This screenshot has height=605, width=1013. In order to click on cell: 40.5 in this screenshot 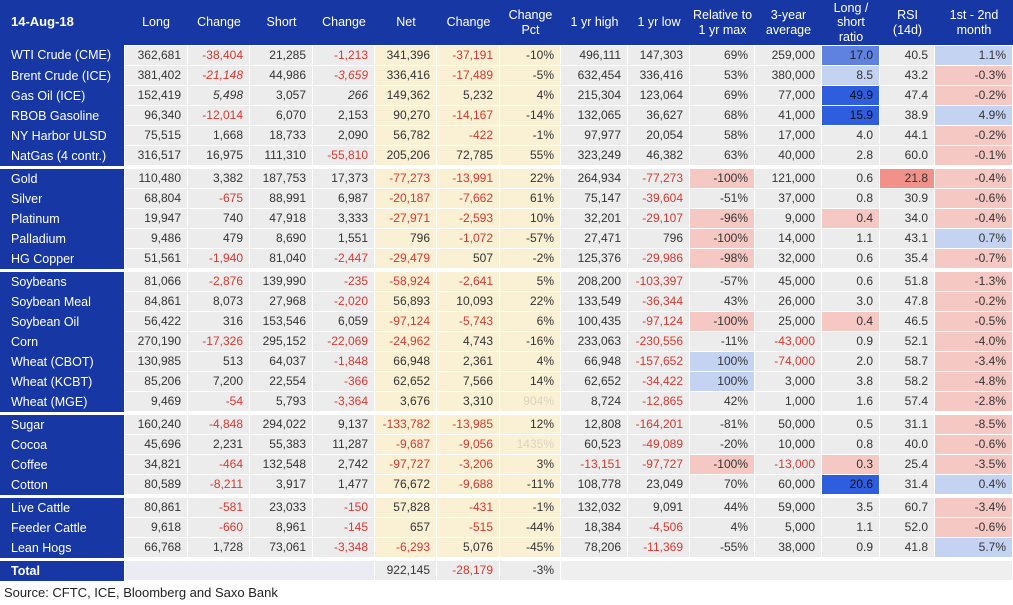, I will do `click(907, 56)`.